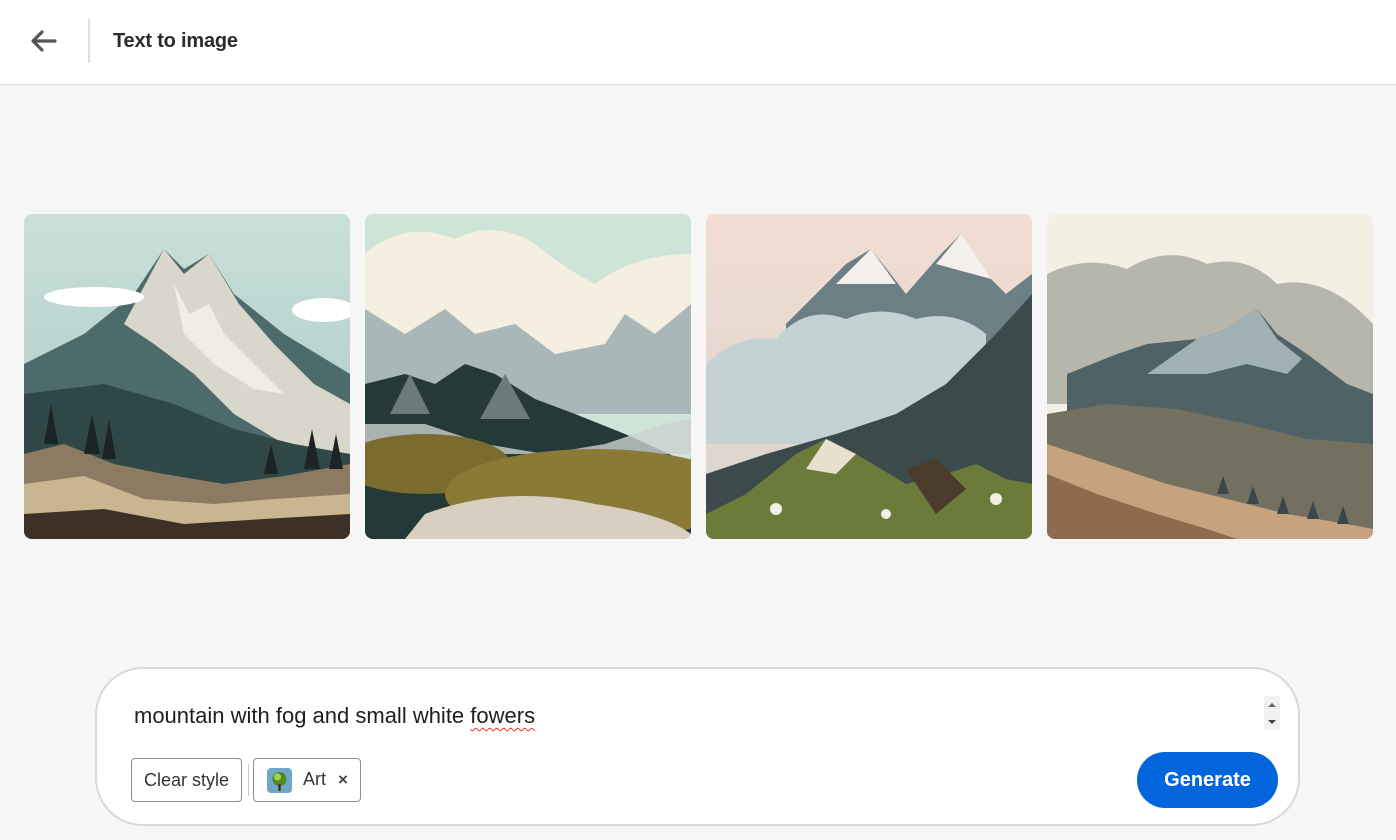  What do you see at coordinates (279, 780) in the screenshot?
I see `art-style-thumbnail` at bounding box center [279, 780].